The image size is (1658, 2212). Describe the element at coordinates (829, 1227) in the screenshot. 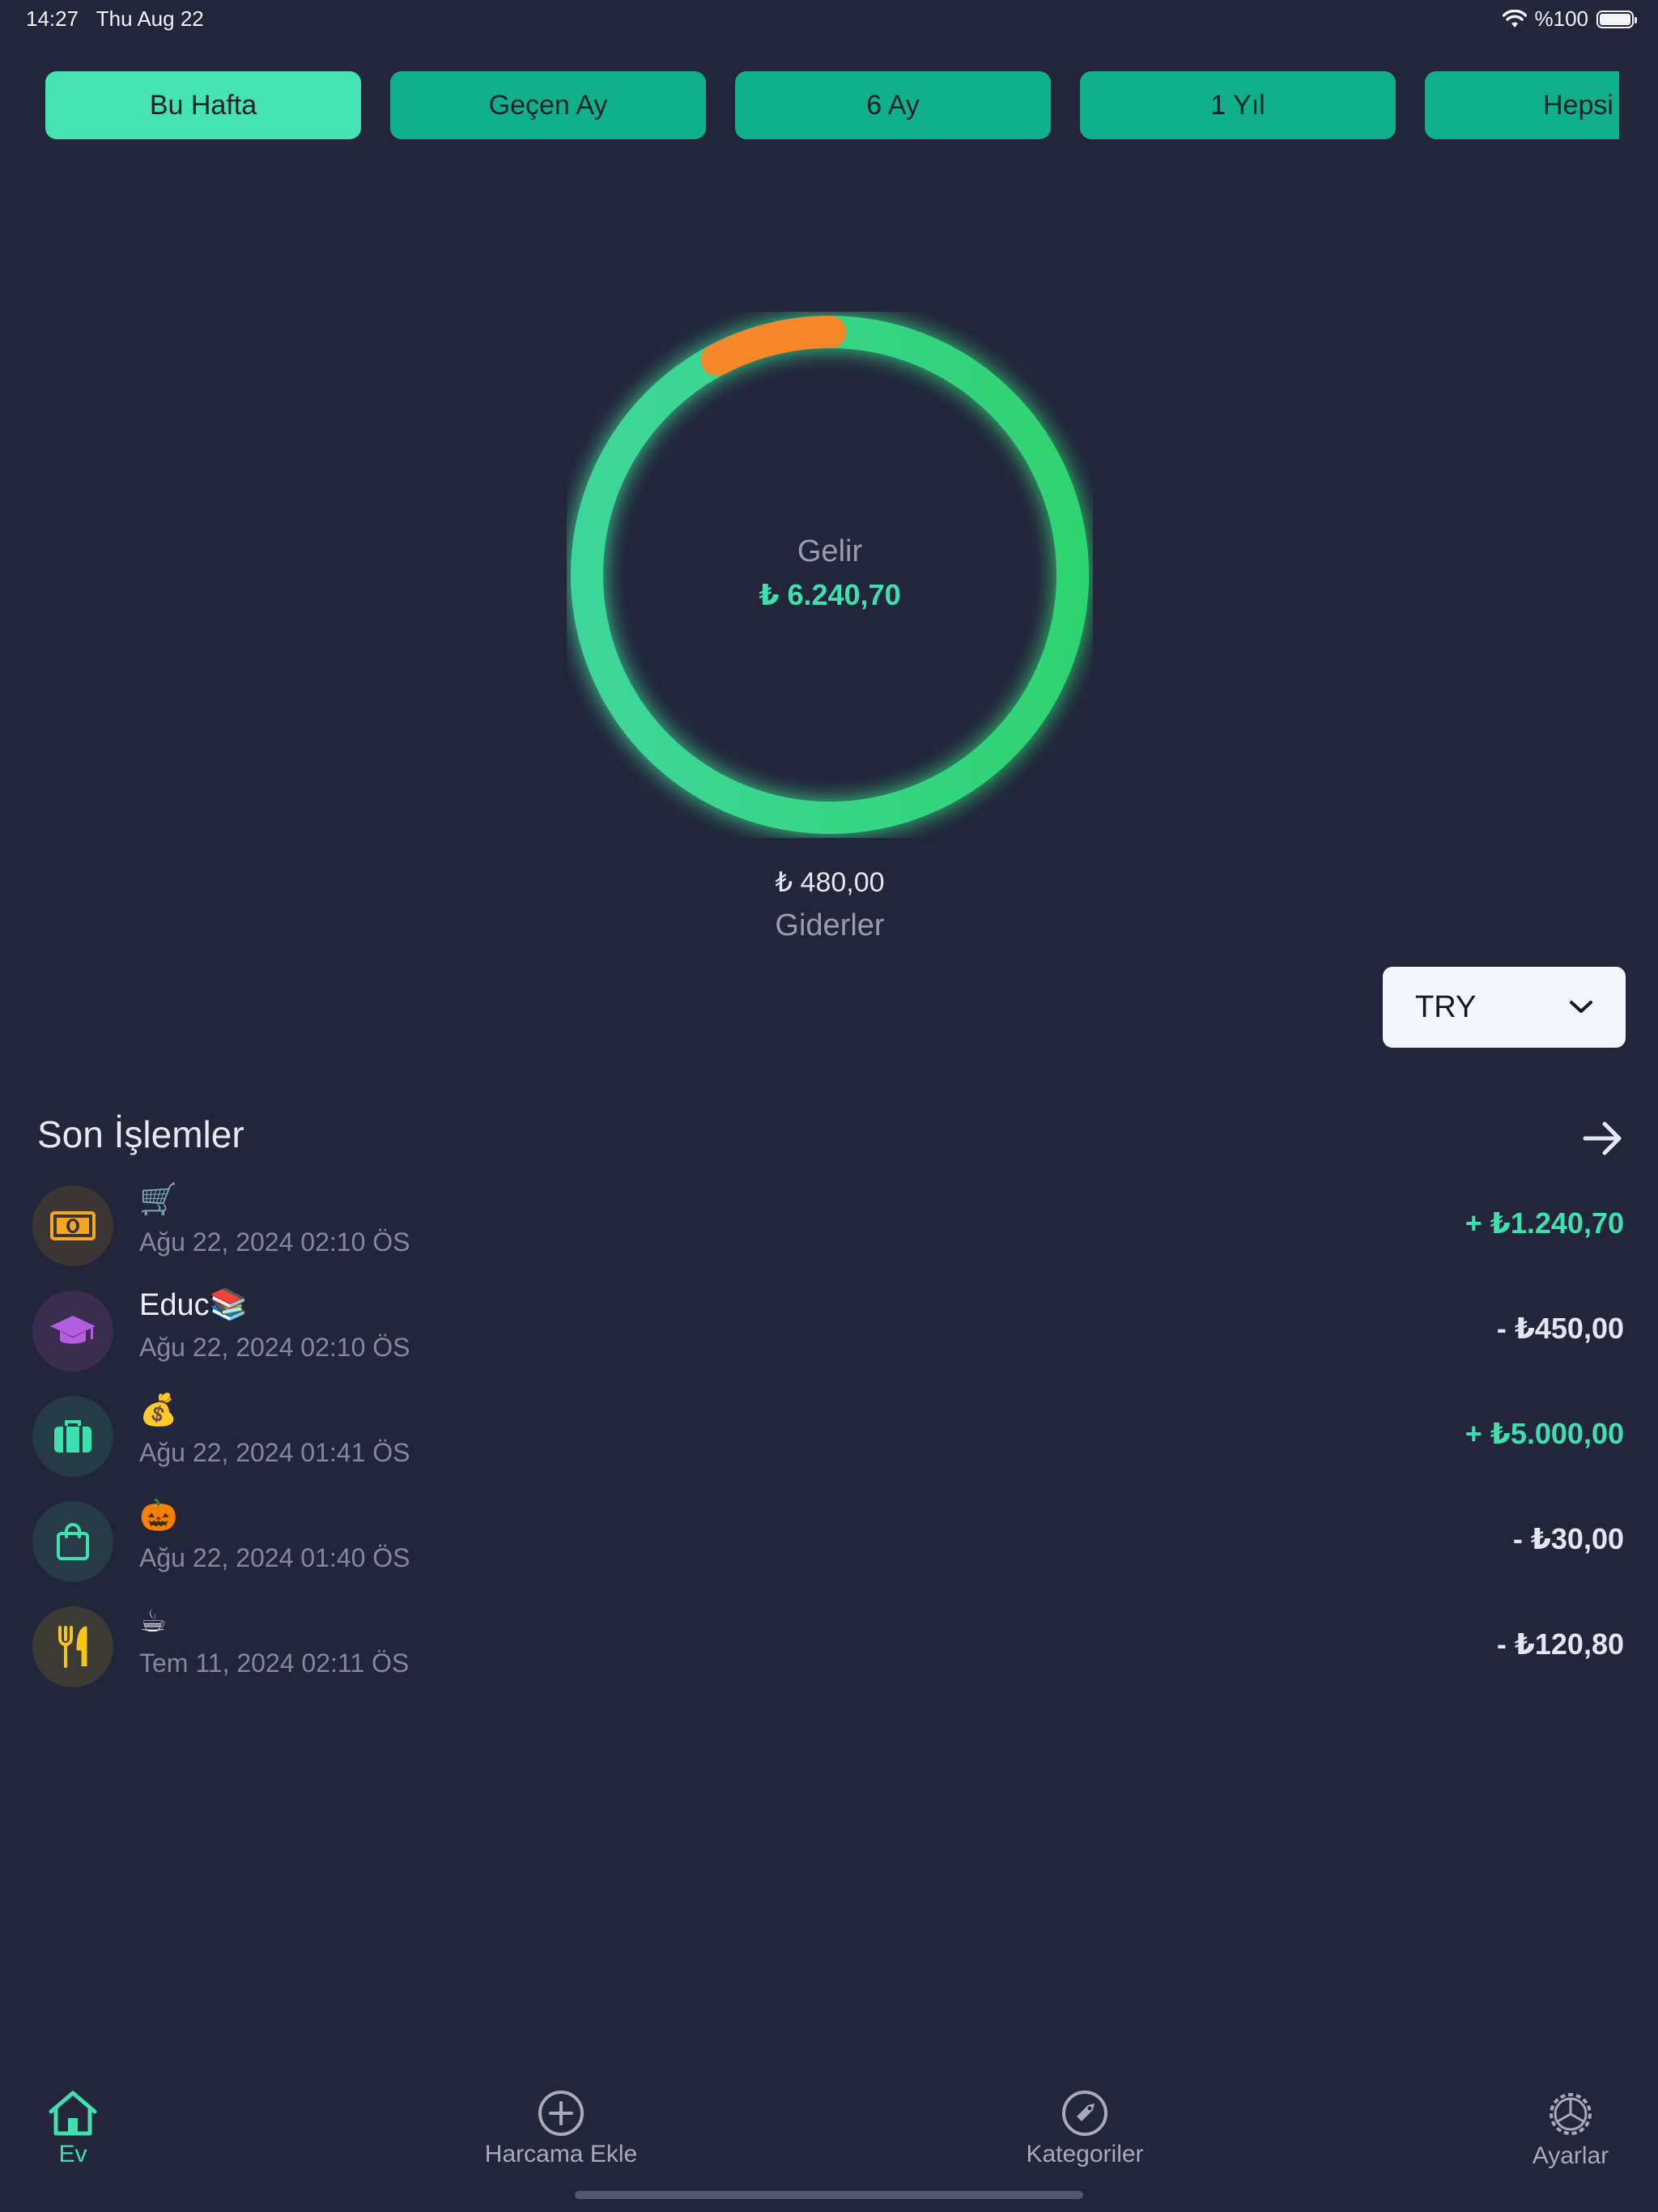

I see `transaction-row: 🛒 Ağu 22, 2024 02:10 ÖS + ₺1.240,70` at that location.